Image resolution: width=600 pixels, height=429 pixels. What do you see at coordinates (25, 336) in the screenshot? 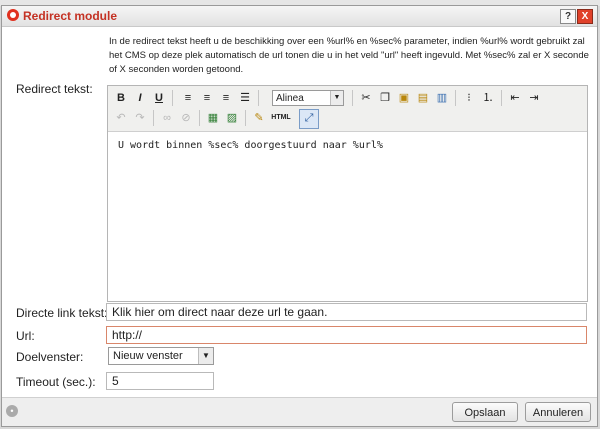
I see `url-label: Url:` at bounding box center [25, 336].